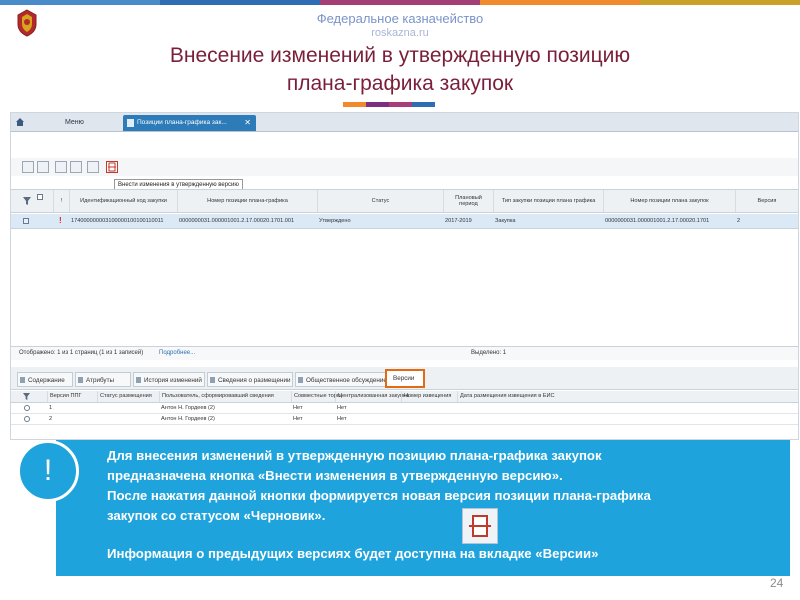 The image size is (800, 600). I want to click on edit-approved-version-button, so click(112, 167).